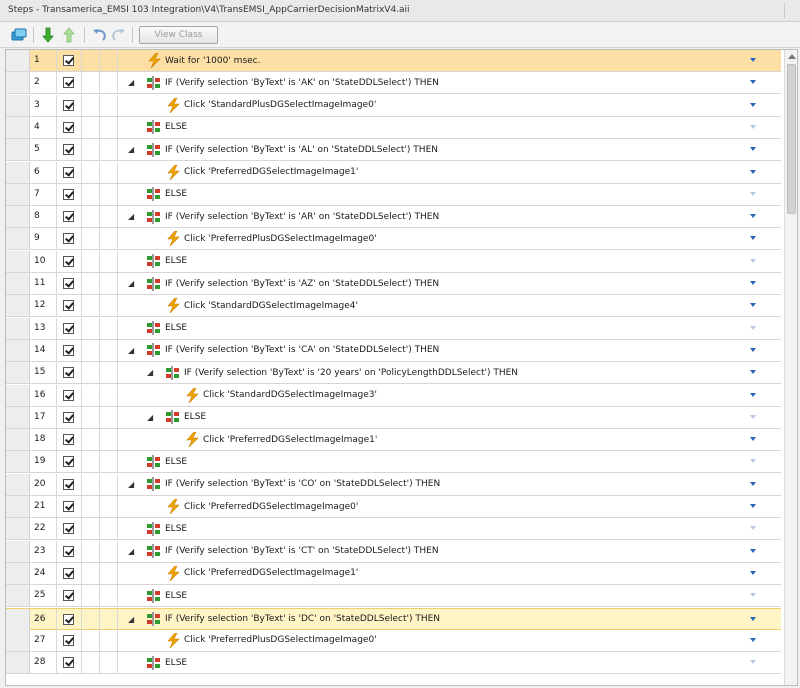  What do you see at coordinates (393, 529) in the screenshot?
I see `step-row: 22 ELSE` at bounding box center [393, 529].